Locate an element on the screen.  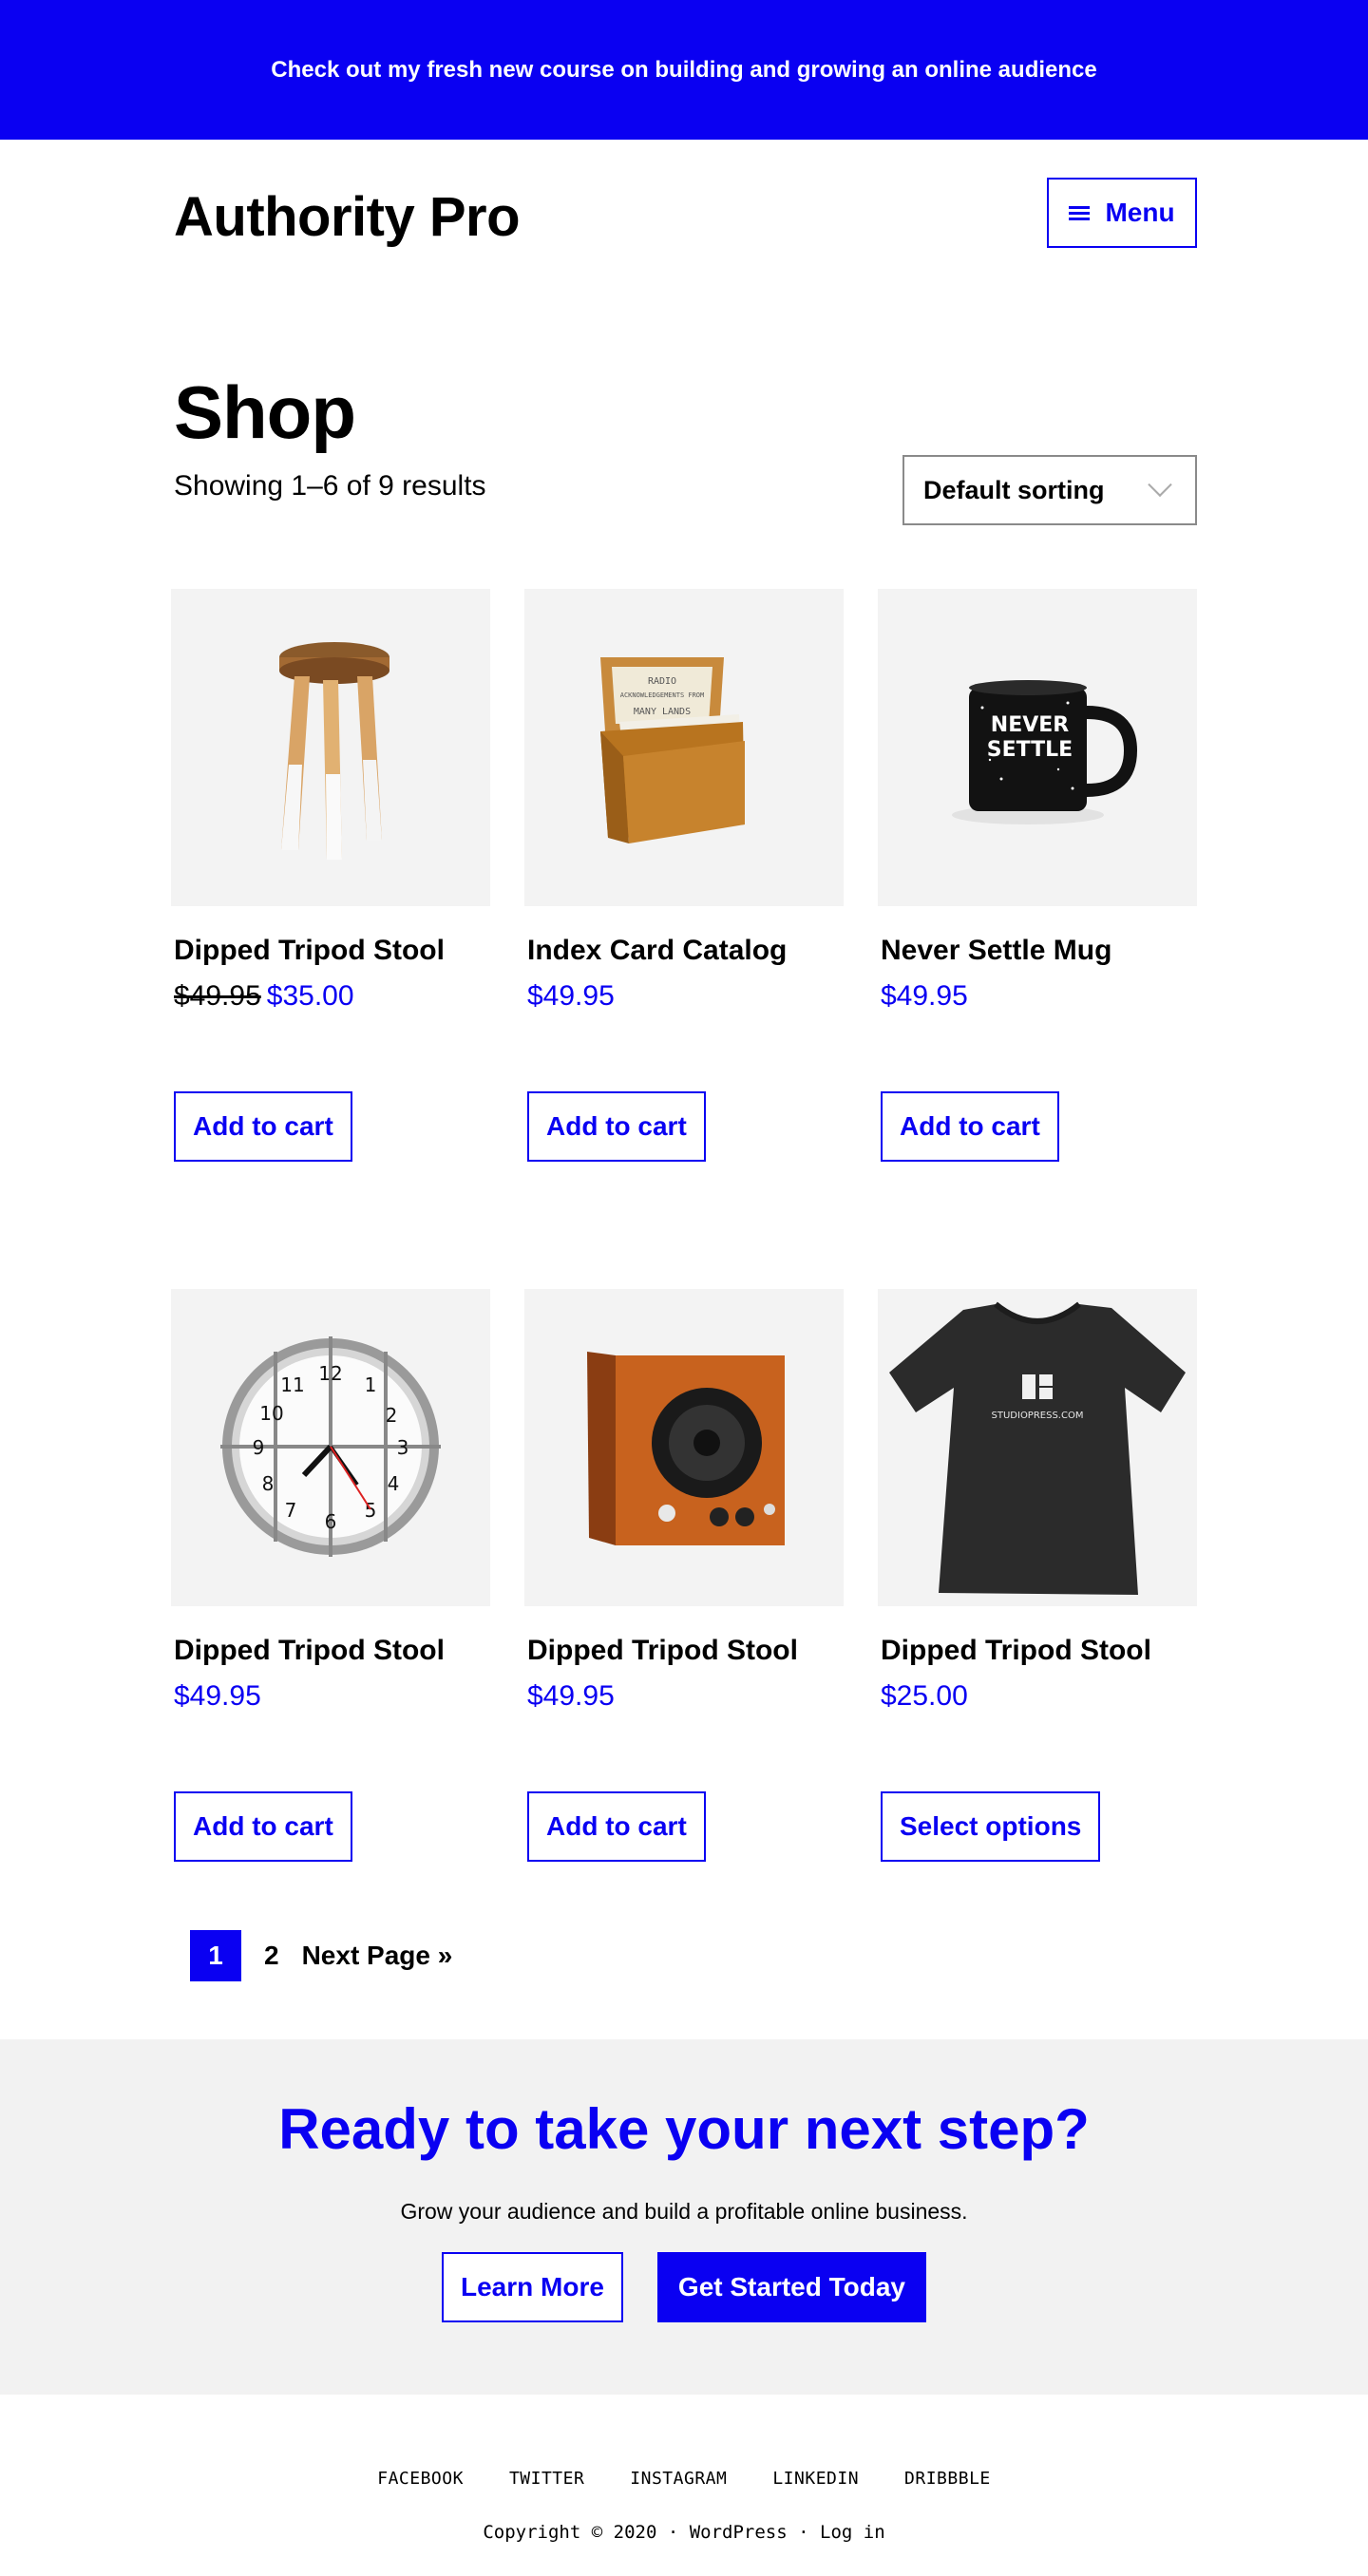
svg-text: SETTLE is located at coordinates (1030, 750).